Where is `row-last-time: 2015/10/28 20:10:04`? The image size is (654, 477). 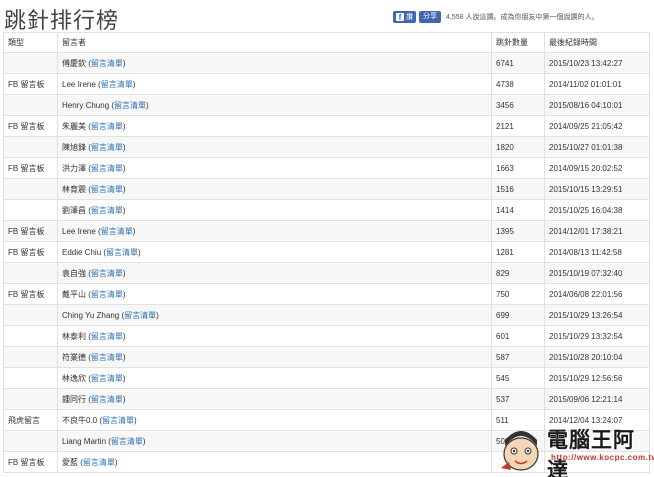 row-last-time: 2015/10/28 20:10:04 is located at coordinates (597, 357).